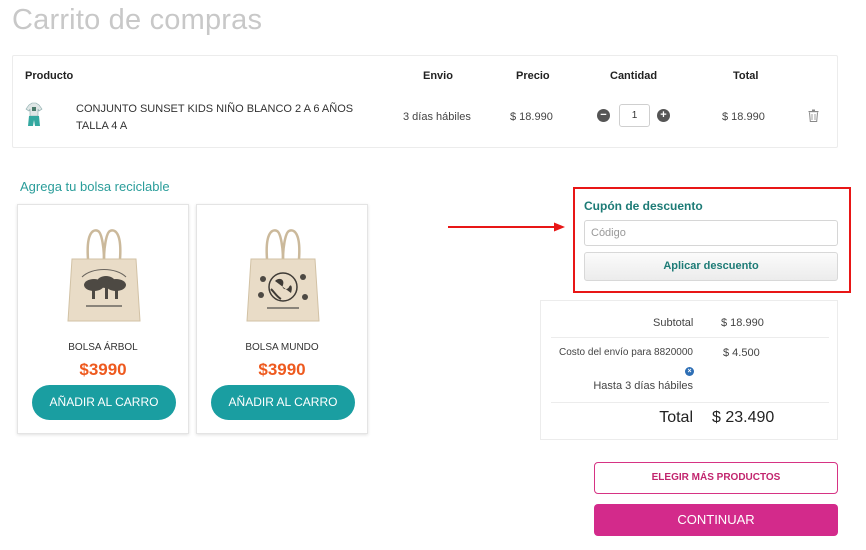 This screenshot has width=866, height=550. Describe the element at coordinates (506, 227) in the screenshot. I see `arrow-right-icon` at that location.